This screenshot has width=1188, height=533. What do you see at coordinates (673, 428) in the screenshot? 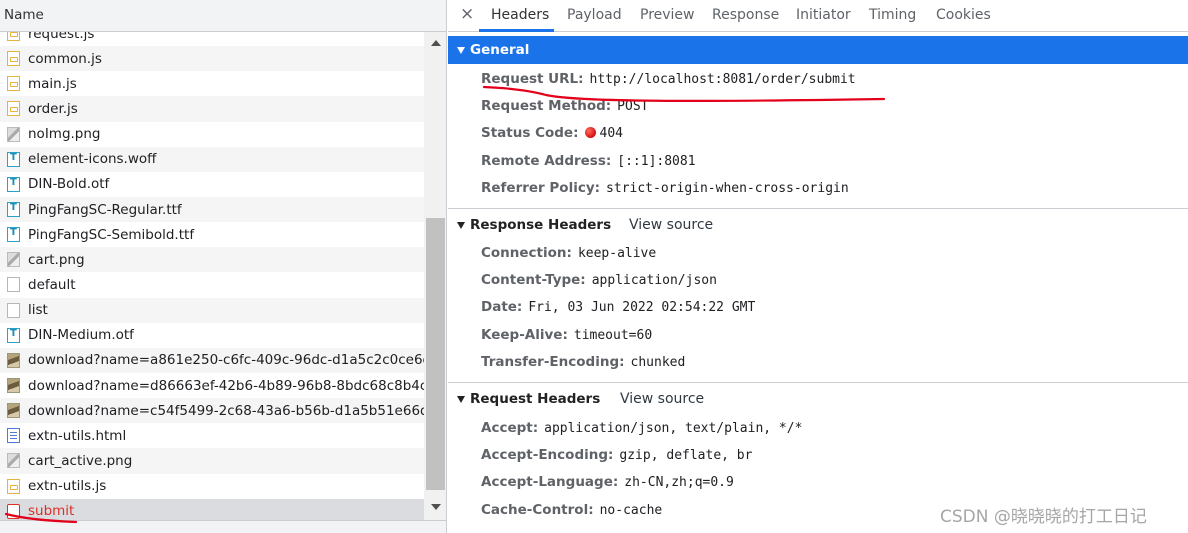
I see `request-header-value: application/json, text/plain, */*` at bounding box center [673, 428].